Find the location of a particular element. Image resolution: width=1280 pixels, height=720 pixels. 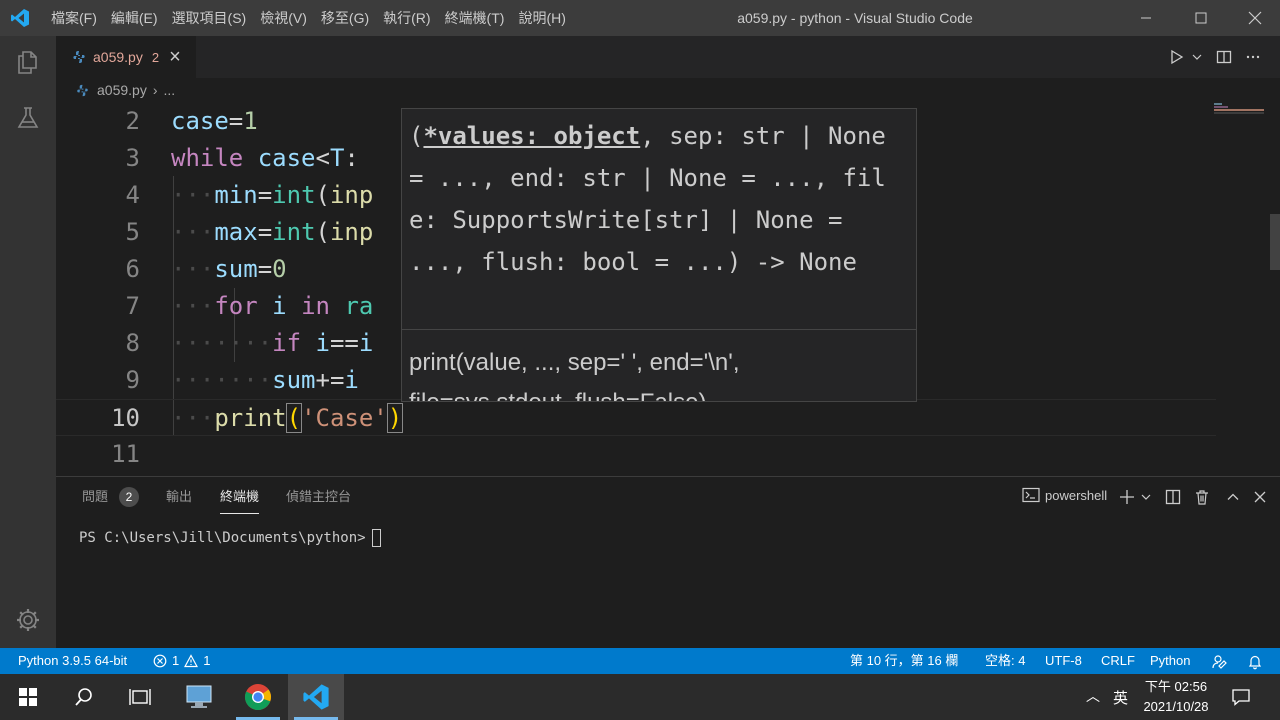

tab-problem-count: 2 is located at coordinates (155, 57).